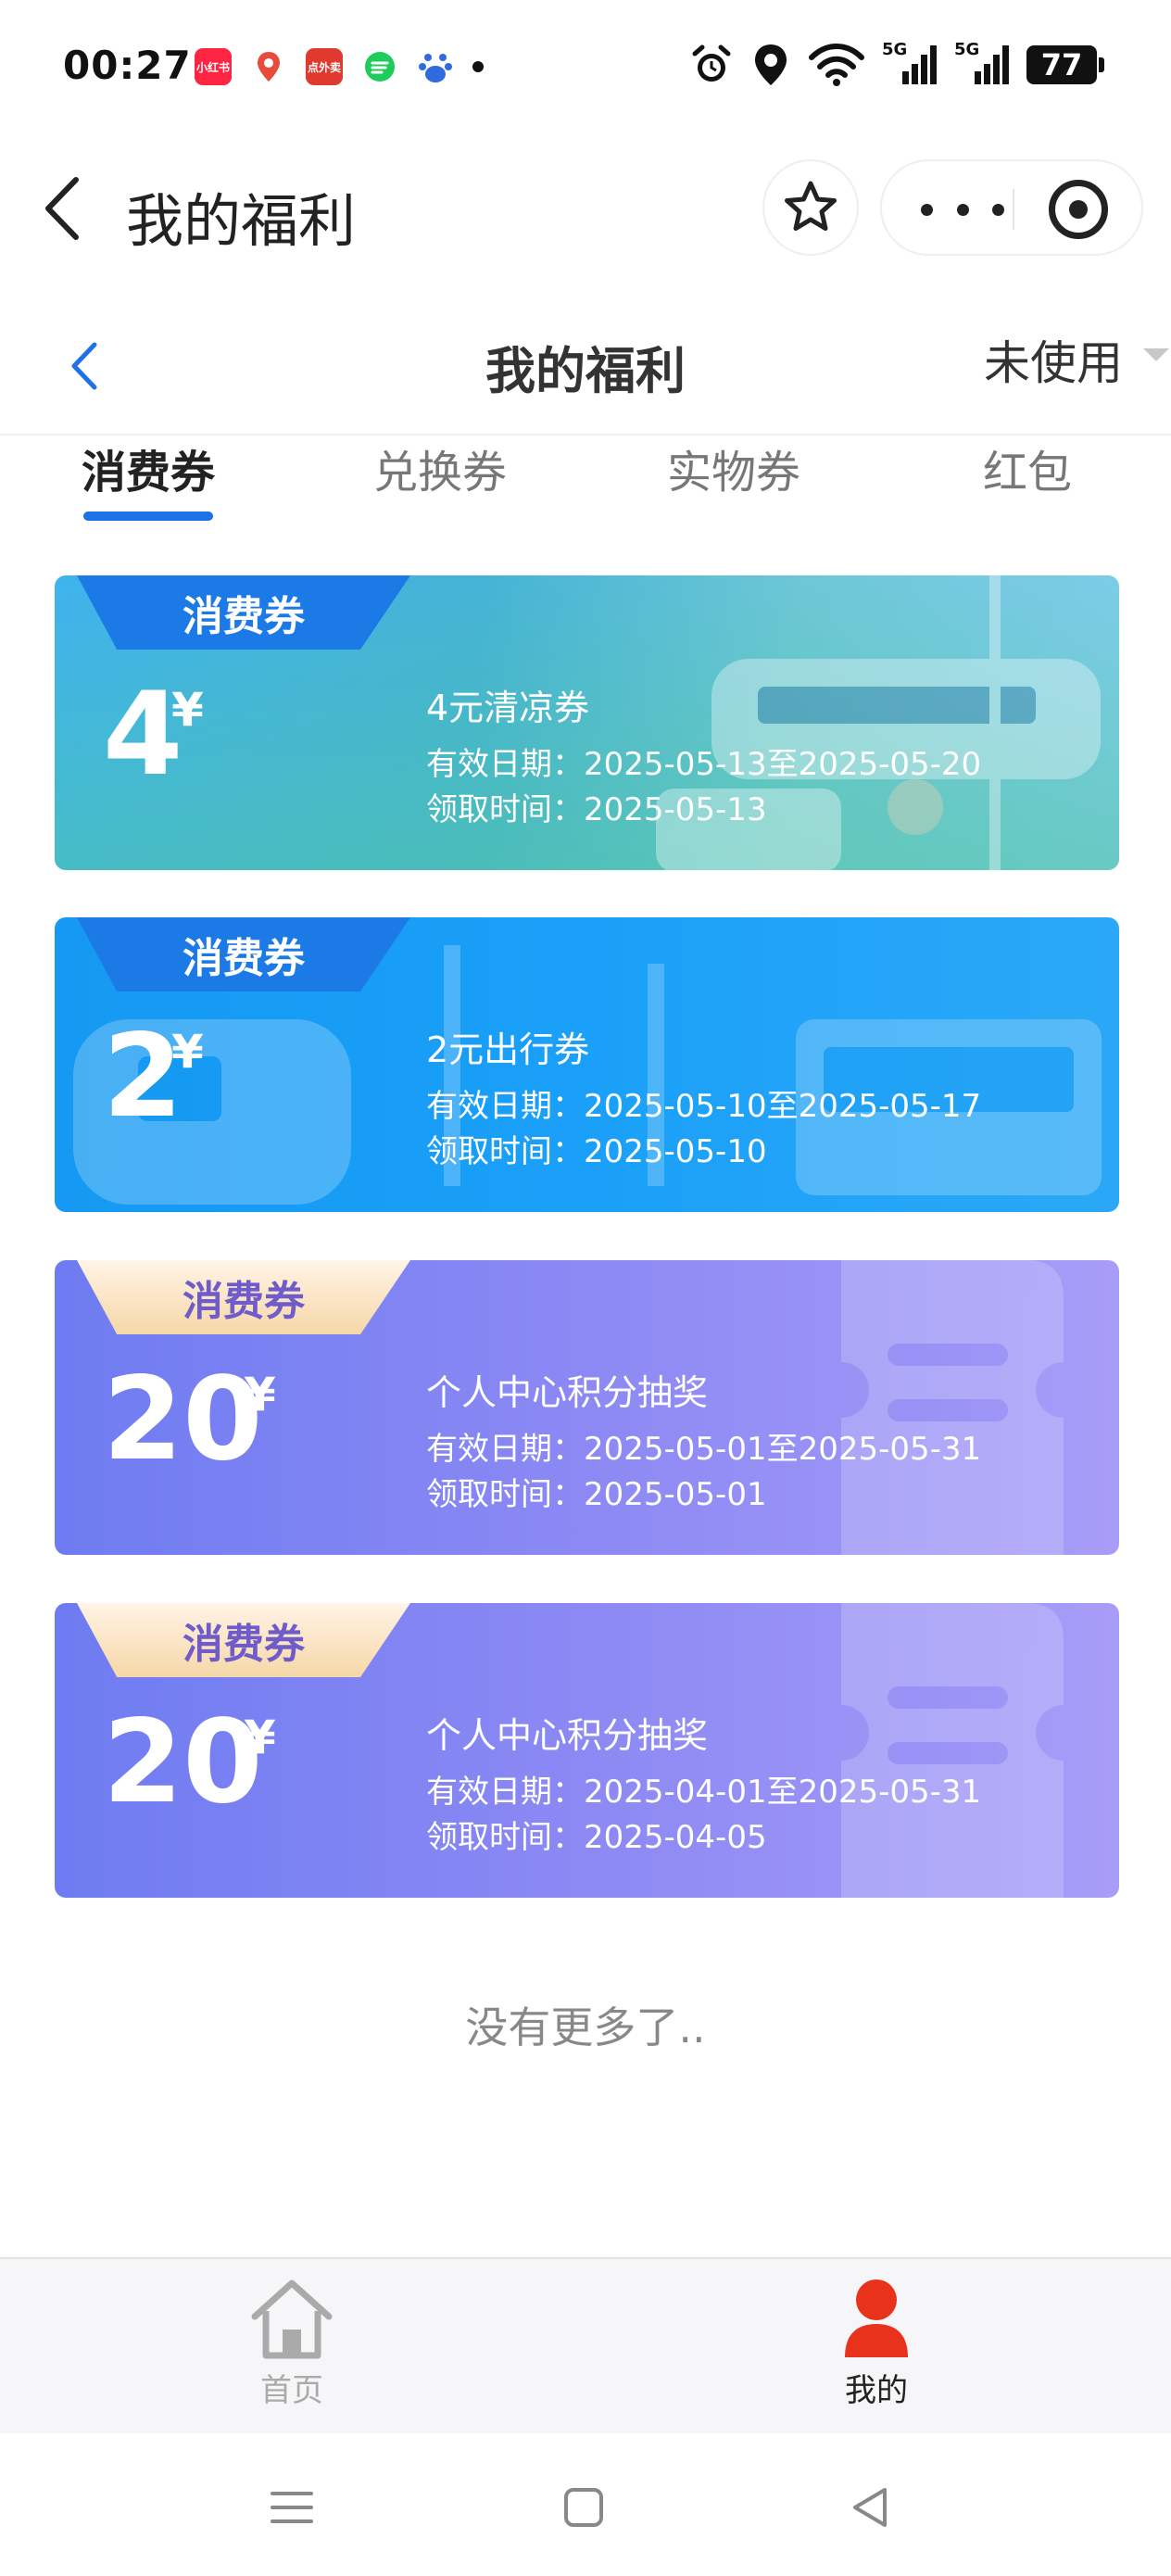 Image resolution: width=1171 pixels, height=2576 pixels. Describe the element at coordinates (148, 516) in the screenshot. I see `active-tab-indicator` at that location.